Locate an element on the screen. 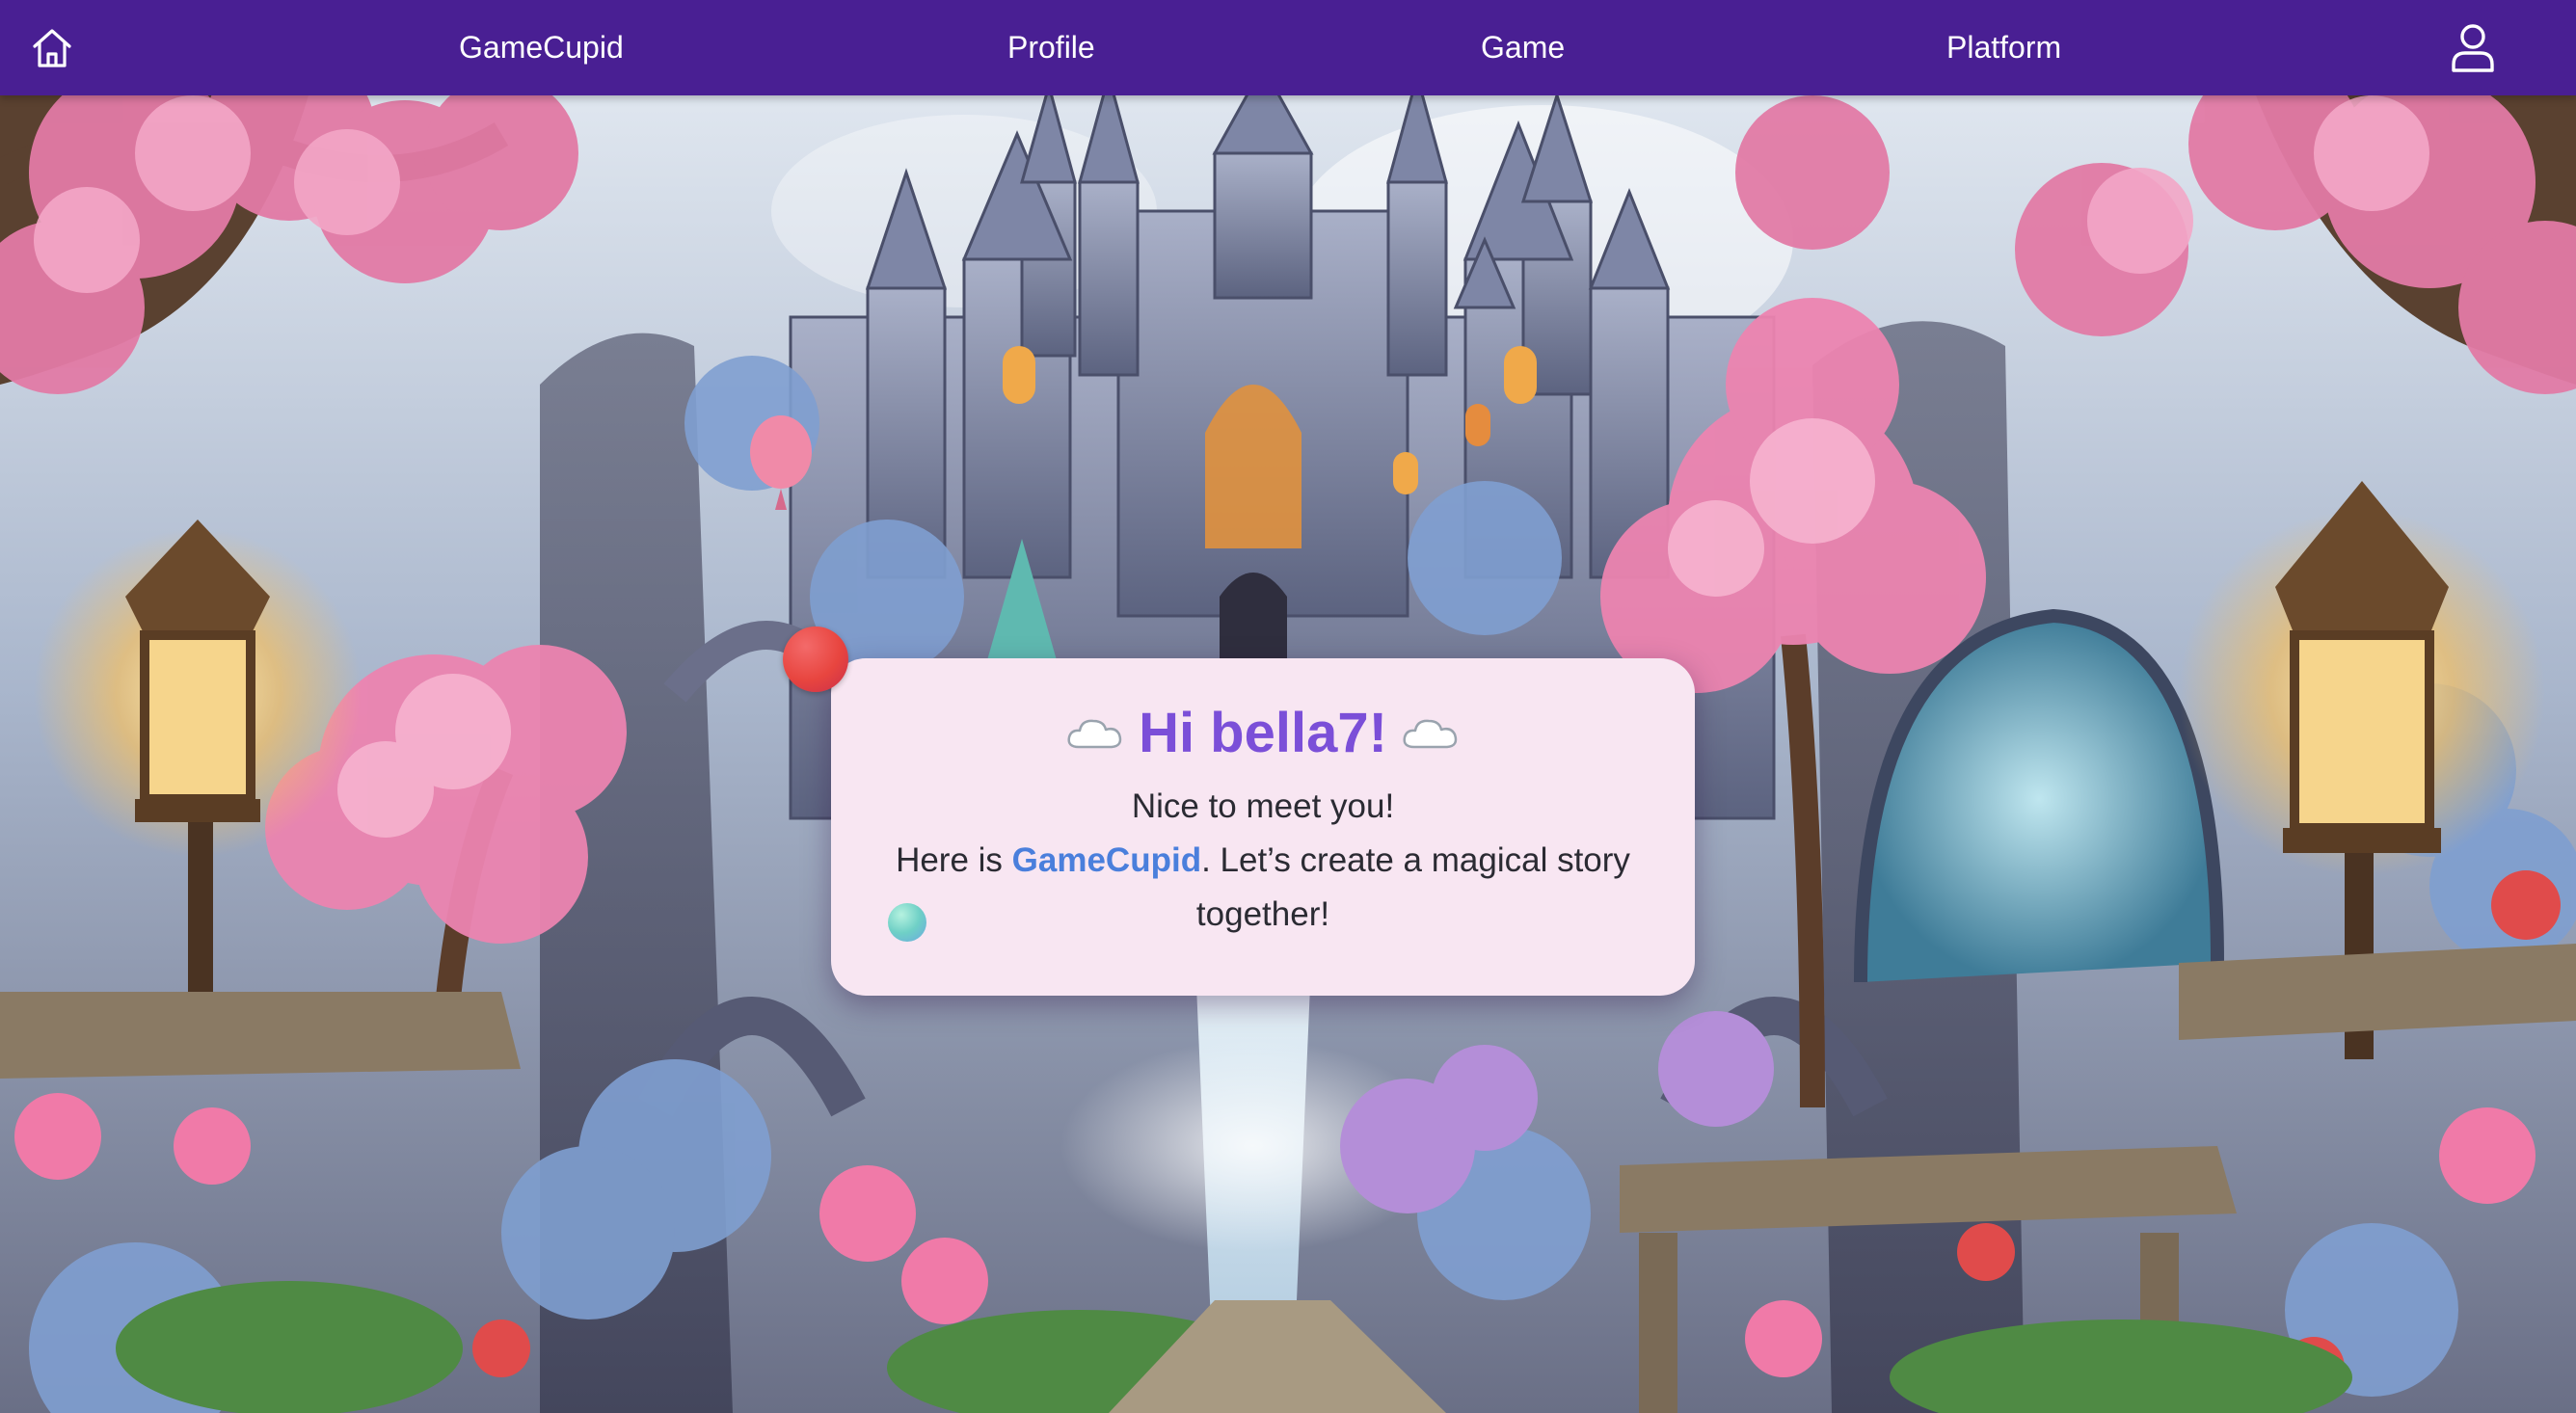 The width and height of the screenshot is (2576, 1413). user-account-button is located at coordinates (2473, 47).